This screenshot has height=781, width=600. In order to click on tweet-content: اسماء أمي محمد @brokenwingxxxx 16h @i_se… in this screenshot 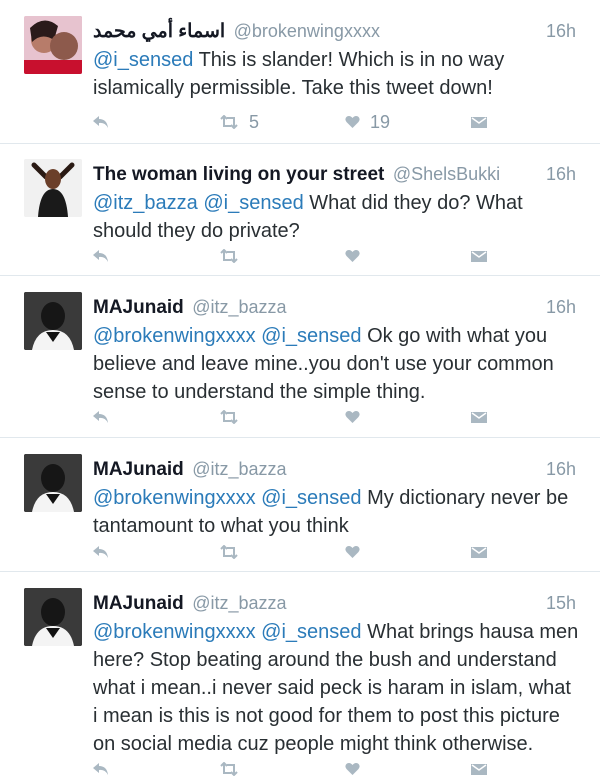, I will do `click(336, 59)`.